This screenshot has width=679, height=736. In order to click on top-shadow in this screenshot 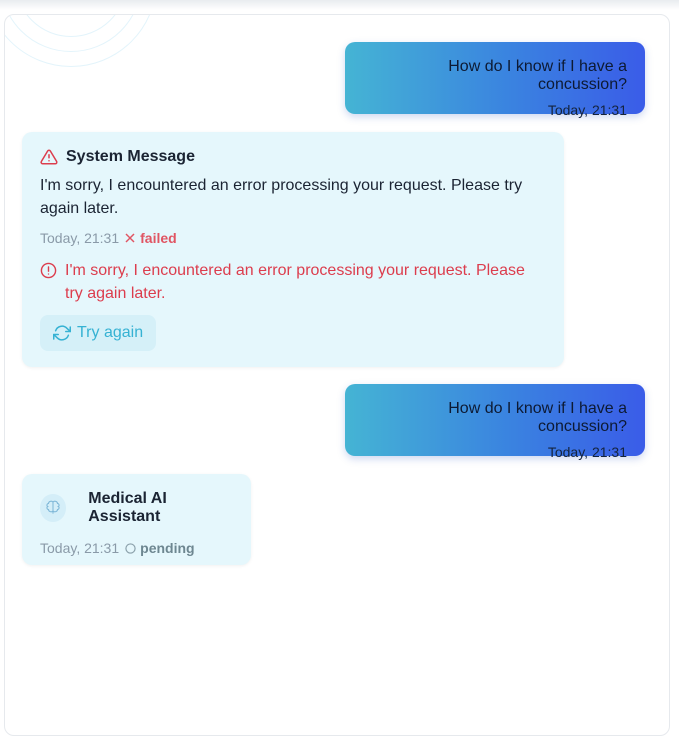, I will do `click(339, 5)`.